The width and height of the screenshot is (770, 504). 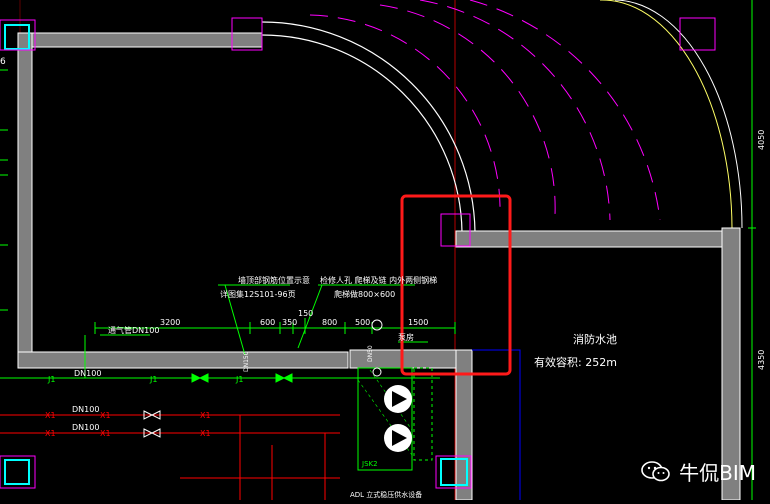 What do you see at coordinates (105, 415) in the screenshot?
I see `x1-b: X1` at bounding box center [105, 415].